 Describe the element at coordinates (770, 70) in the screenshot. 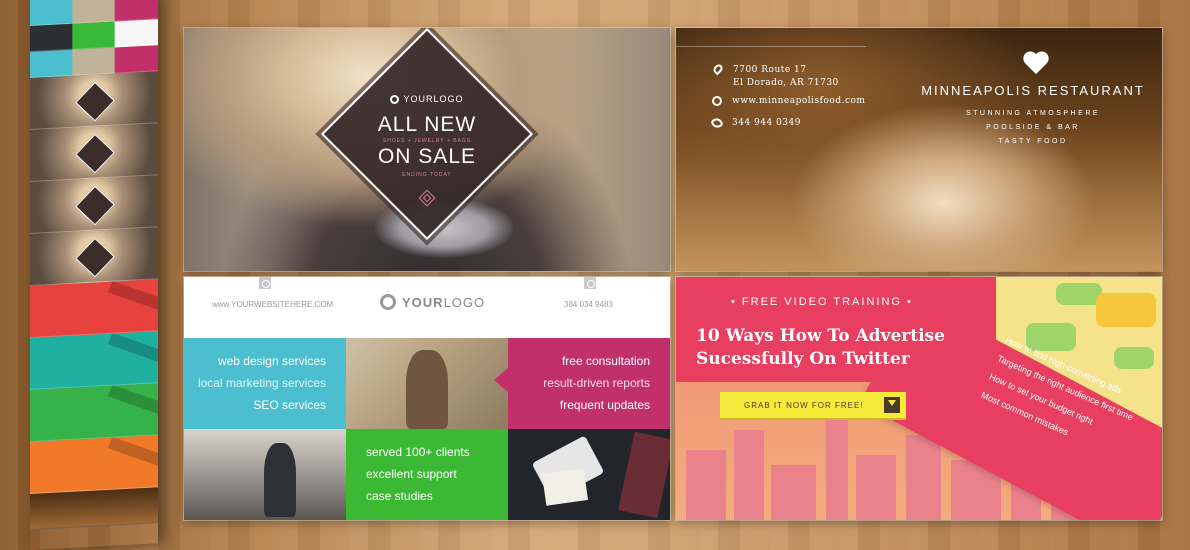

I see `address-line-1: 7700 Route 17` at that location.